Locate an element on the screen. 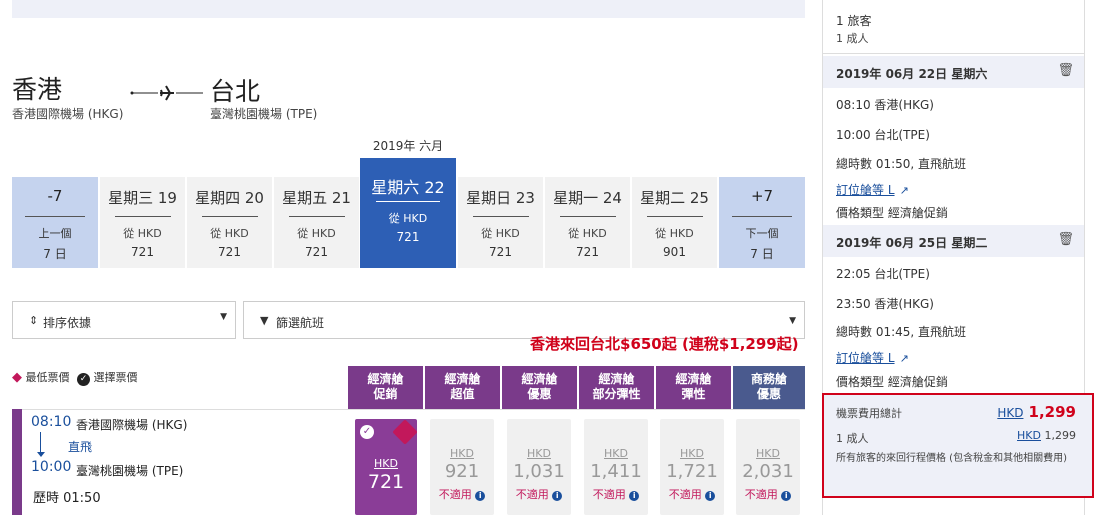 Image resolution: width=1100 pixels, height=515 pixels. inbound-date: 2019年 06月 25日 星期二 is located at coordinates (912, 243).